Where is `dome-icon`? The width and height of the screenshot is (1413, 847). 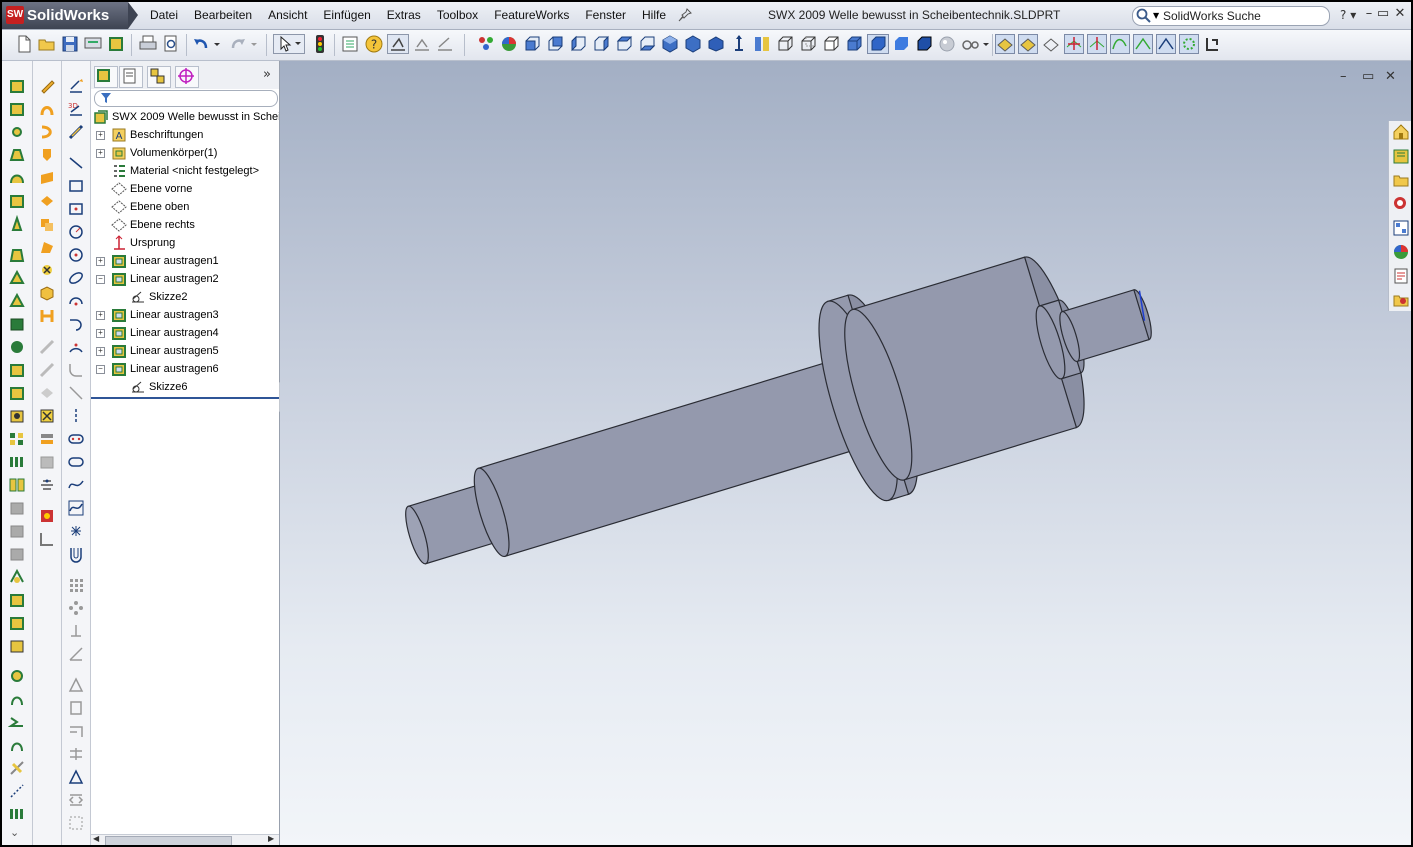
dome-icon is located at coordinates (17, 508).